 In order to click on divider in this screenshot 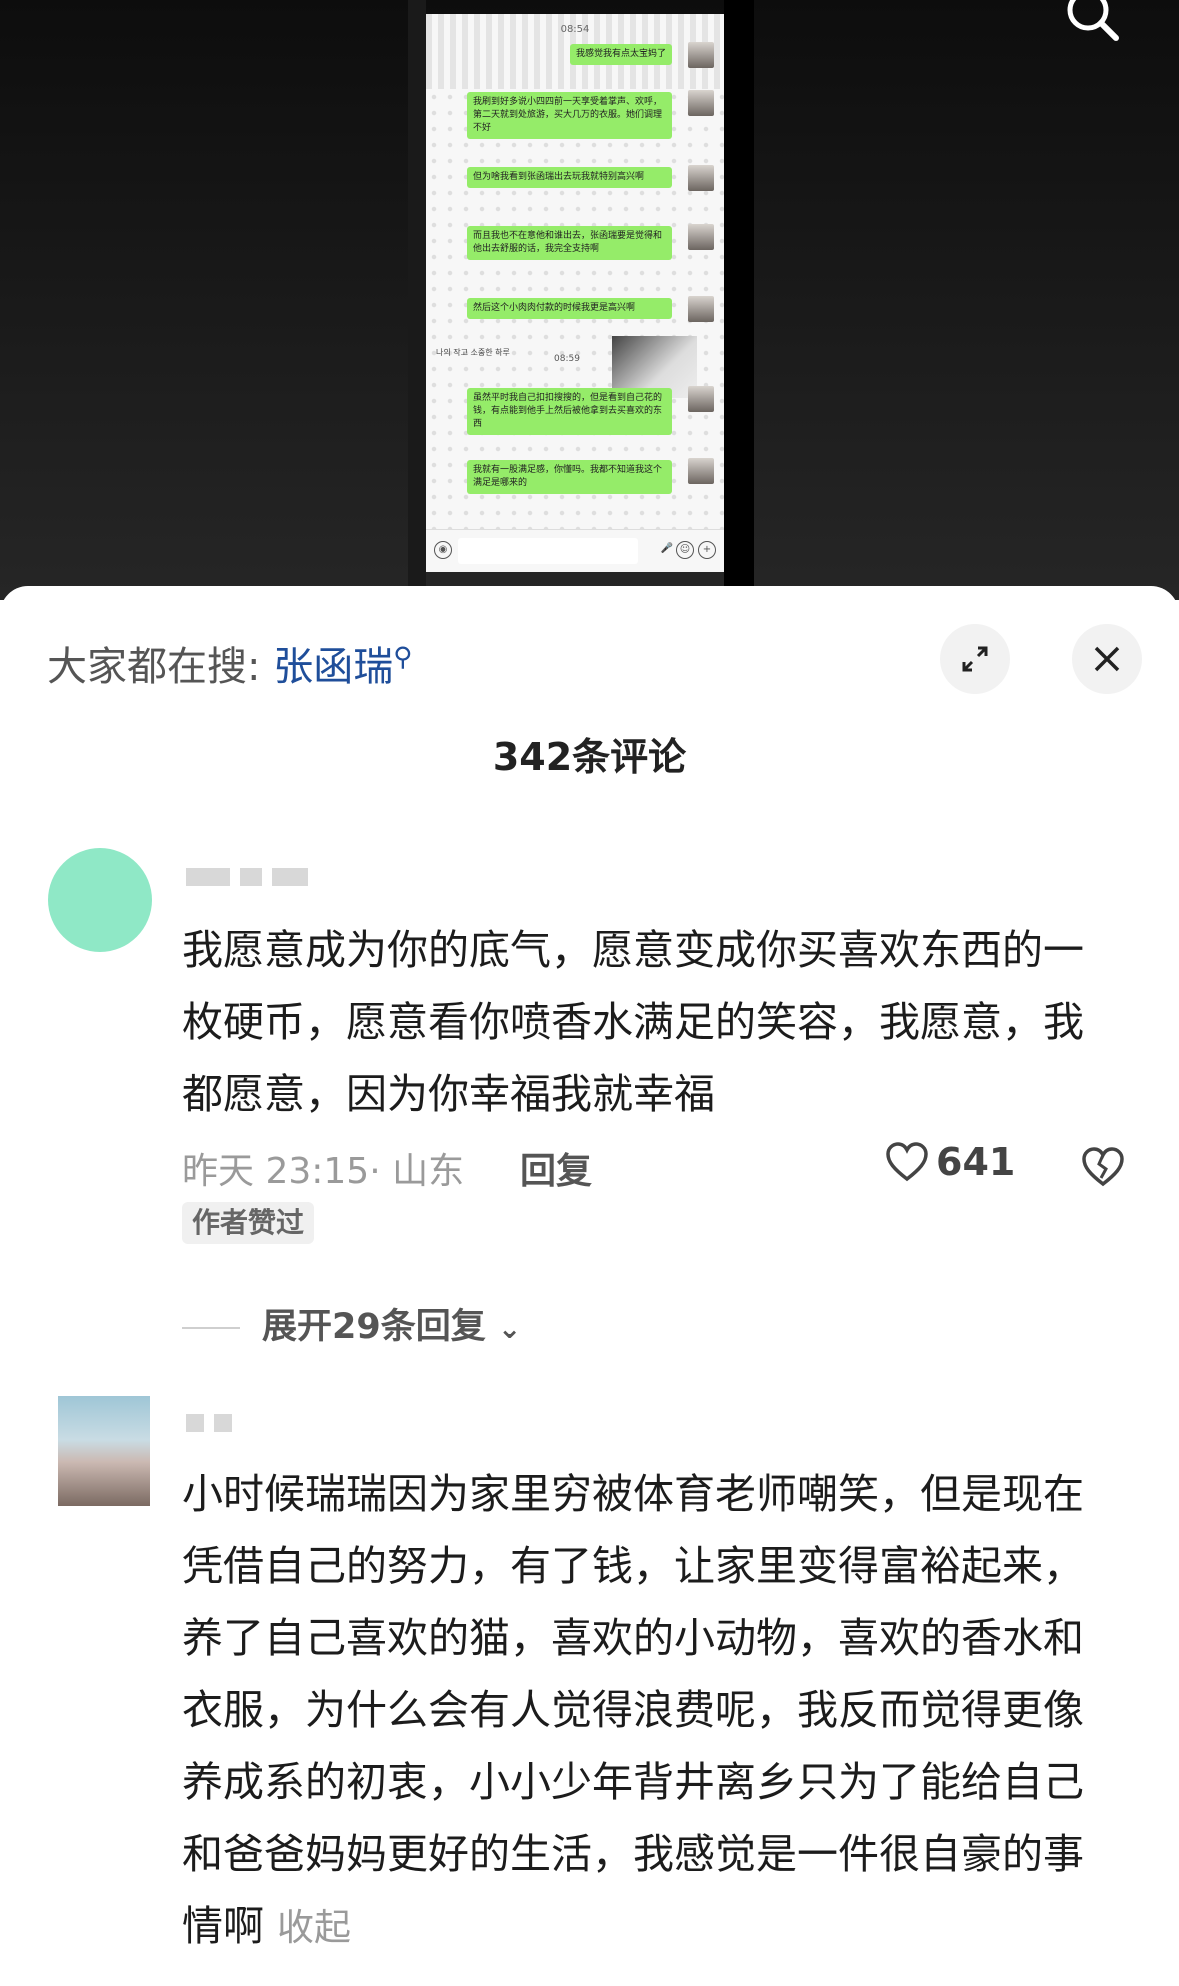, I will do `click(211, 1328)`.